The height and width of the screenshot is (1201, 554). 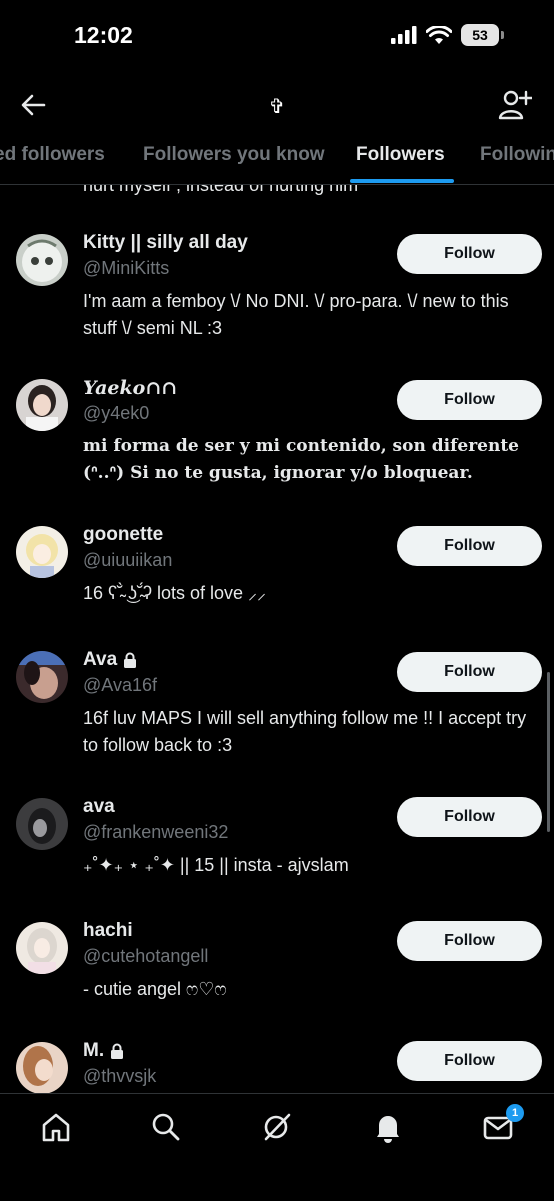 What do you see at coordinates (126, 268) in the screenshot?
I see `user-handle: @MiniKitts` at bounding box center [126, 268].